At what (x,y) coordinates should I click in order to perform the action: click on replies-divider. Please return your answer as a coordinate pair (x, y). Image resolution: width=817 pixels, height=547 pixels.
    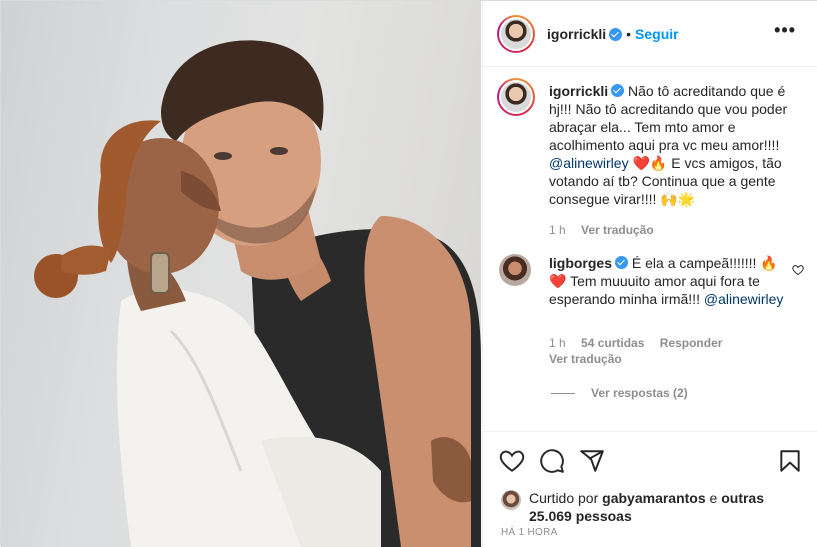
    Looking at the image, I should click on (563, 393).